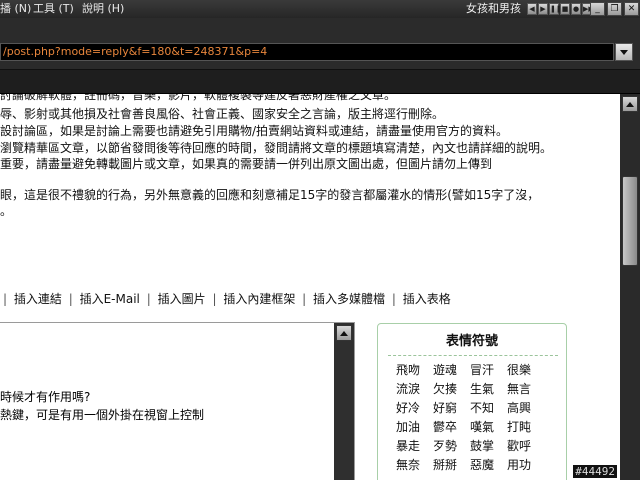 This screenshot has width=640, height=480. I want to click on emoticon-item: 嘆氣, so click(488, 427).